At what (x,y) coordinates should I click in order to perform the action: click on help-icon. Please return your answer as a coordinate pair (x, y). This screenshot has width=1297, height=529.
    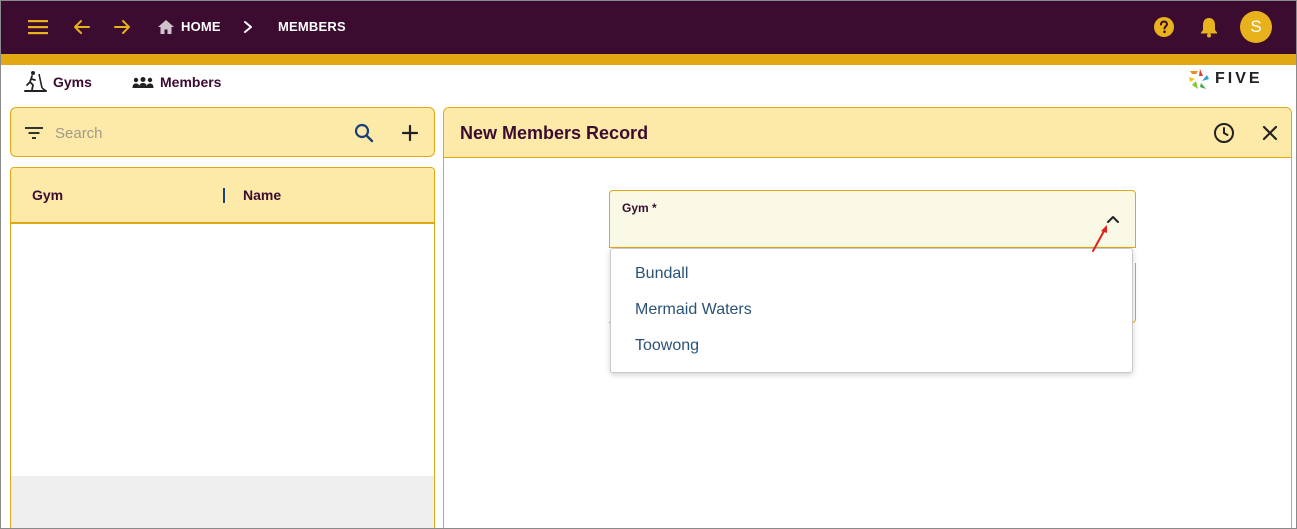
    Looking at the image, I should click on (1164, 27).